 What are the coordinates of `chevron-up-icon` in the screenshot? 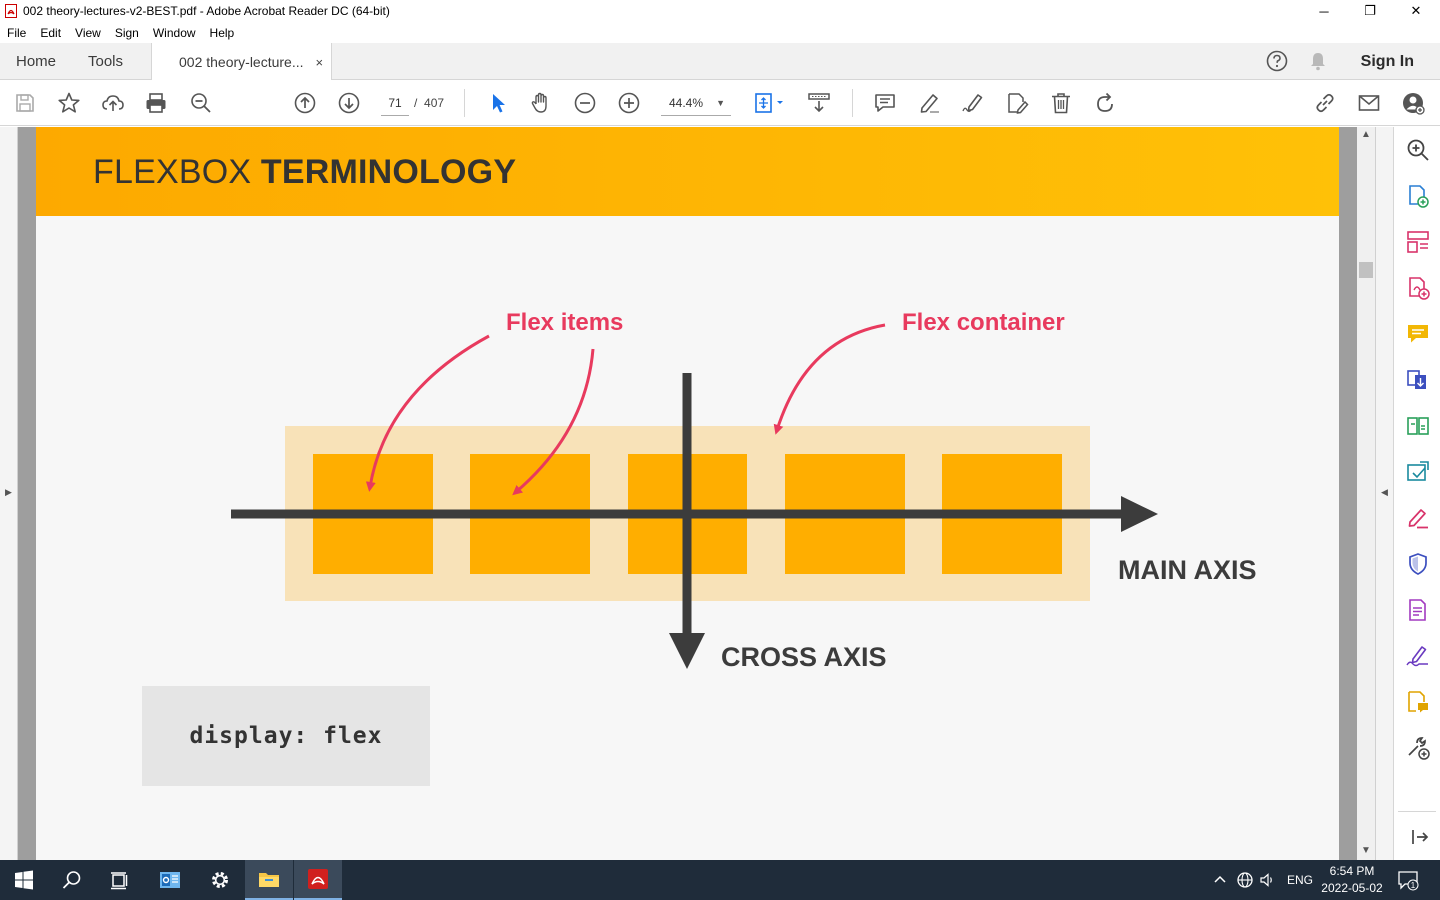 It's located at (1220, 879).